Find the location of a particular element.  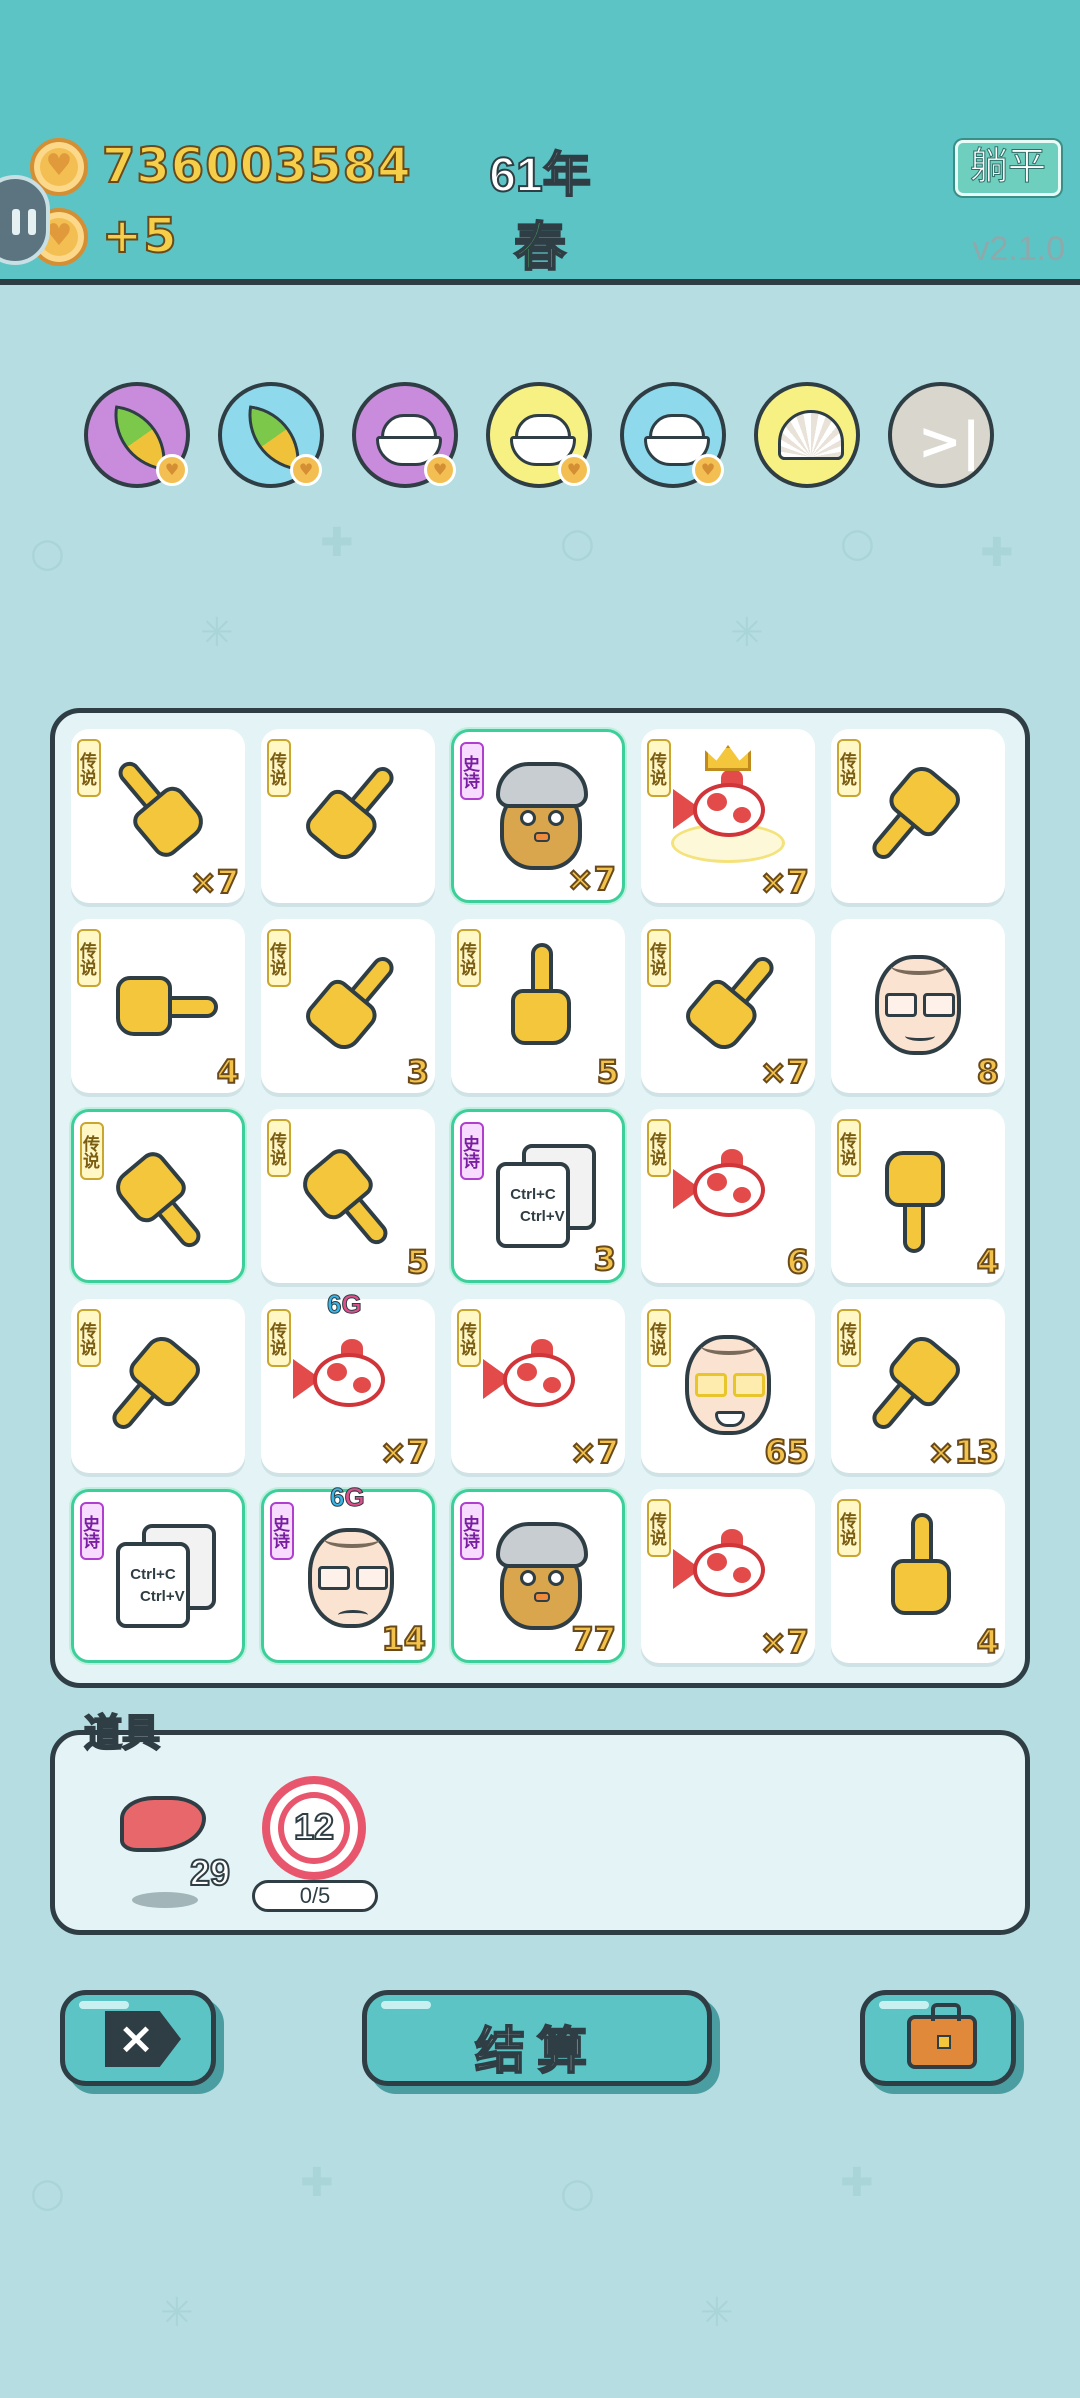

cell-count: ×13 is located at coordinates (963, 1452).